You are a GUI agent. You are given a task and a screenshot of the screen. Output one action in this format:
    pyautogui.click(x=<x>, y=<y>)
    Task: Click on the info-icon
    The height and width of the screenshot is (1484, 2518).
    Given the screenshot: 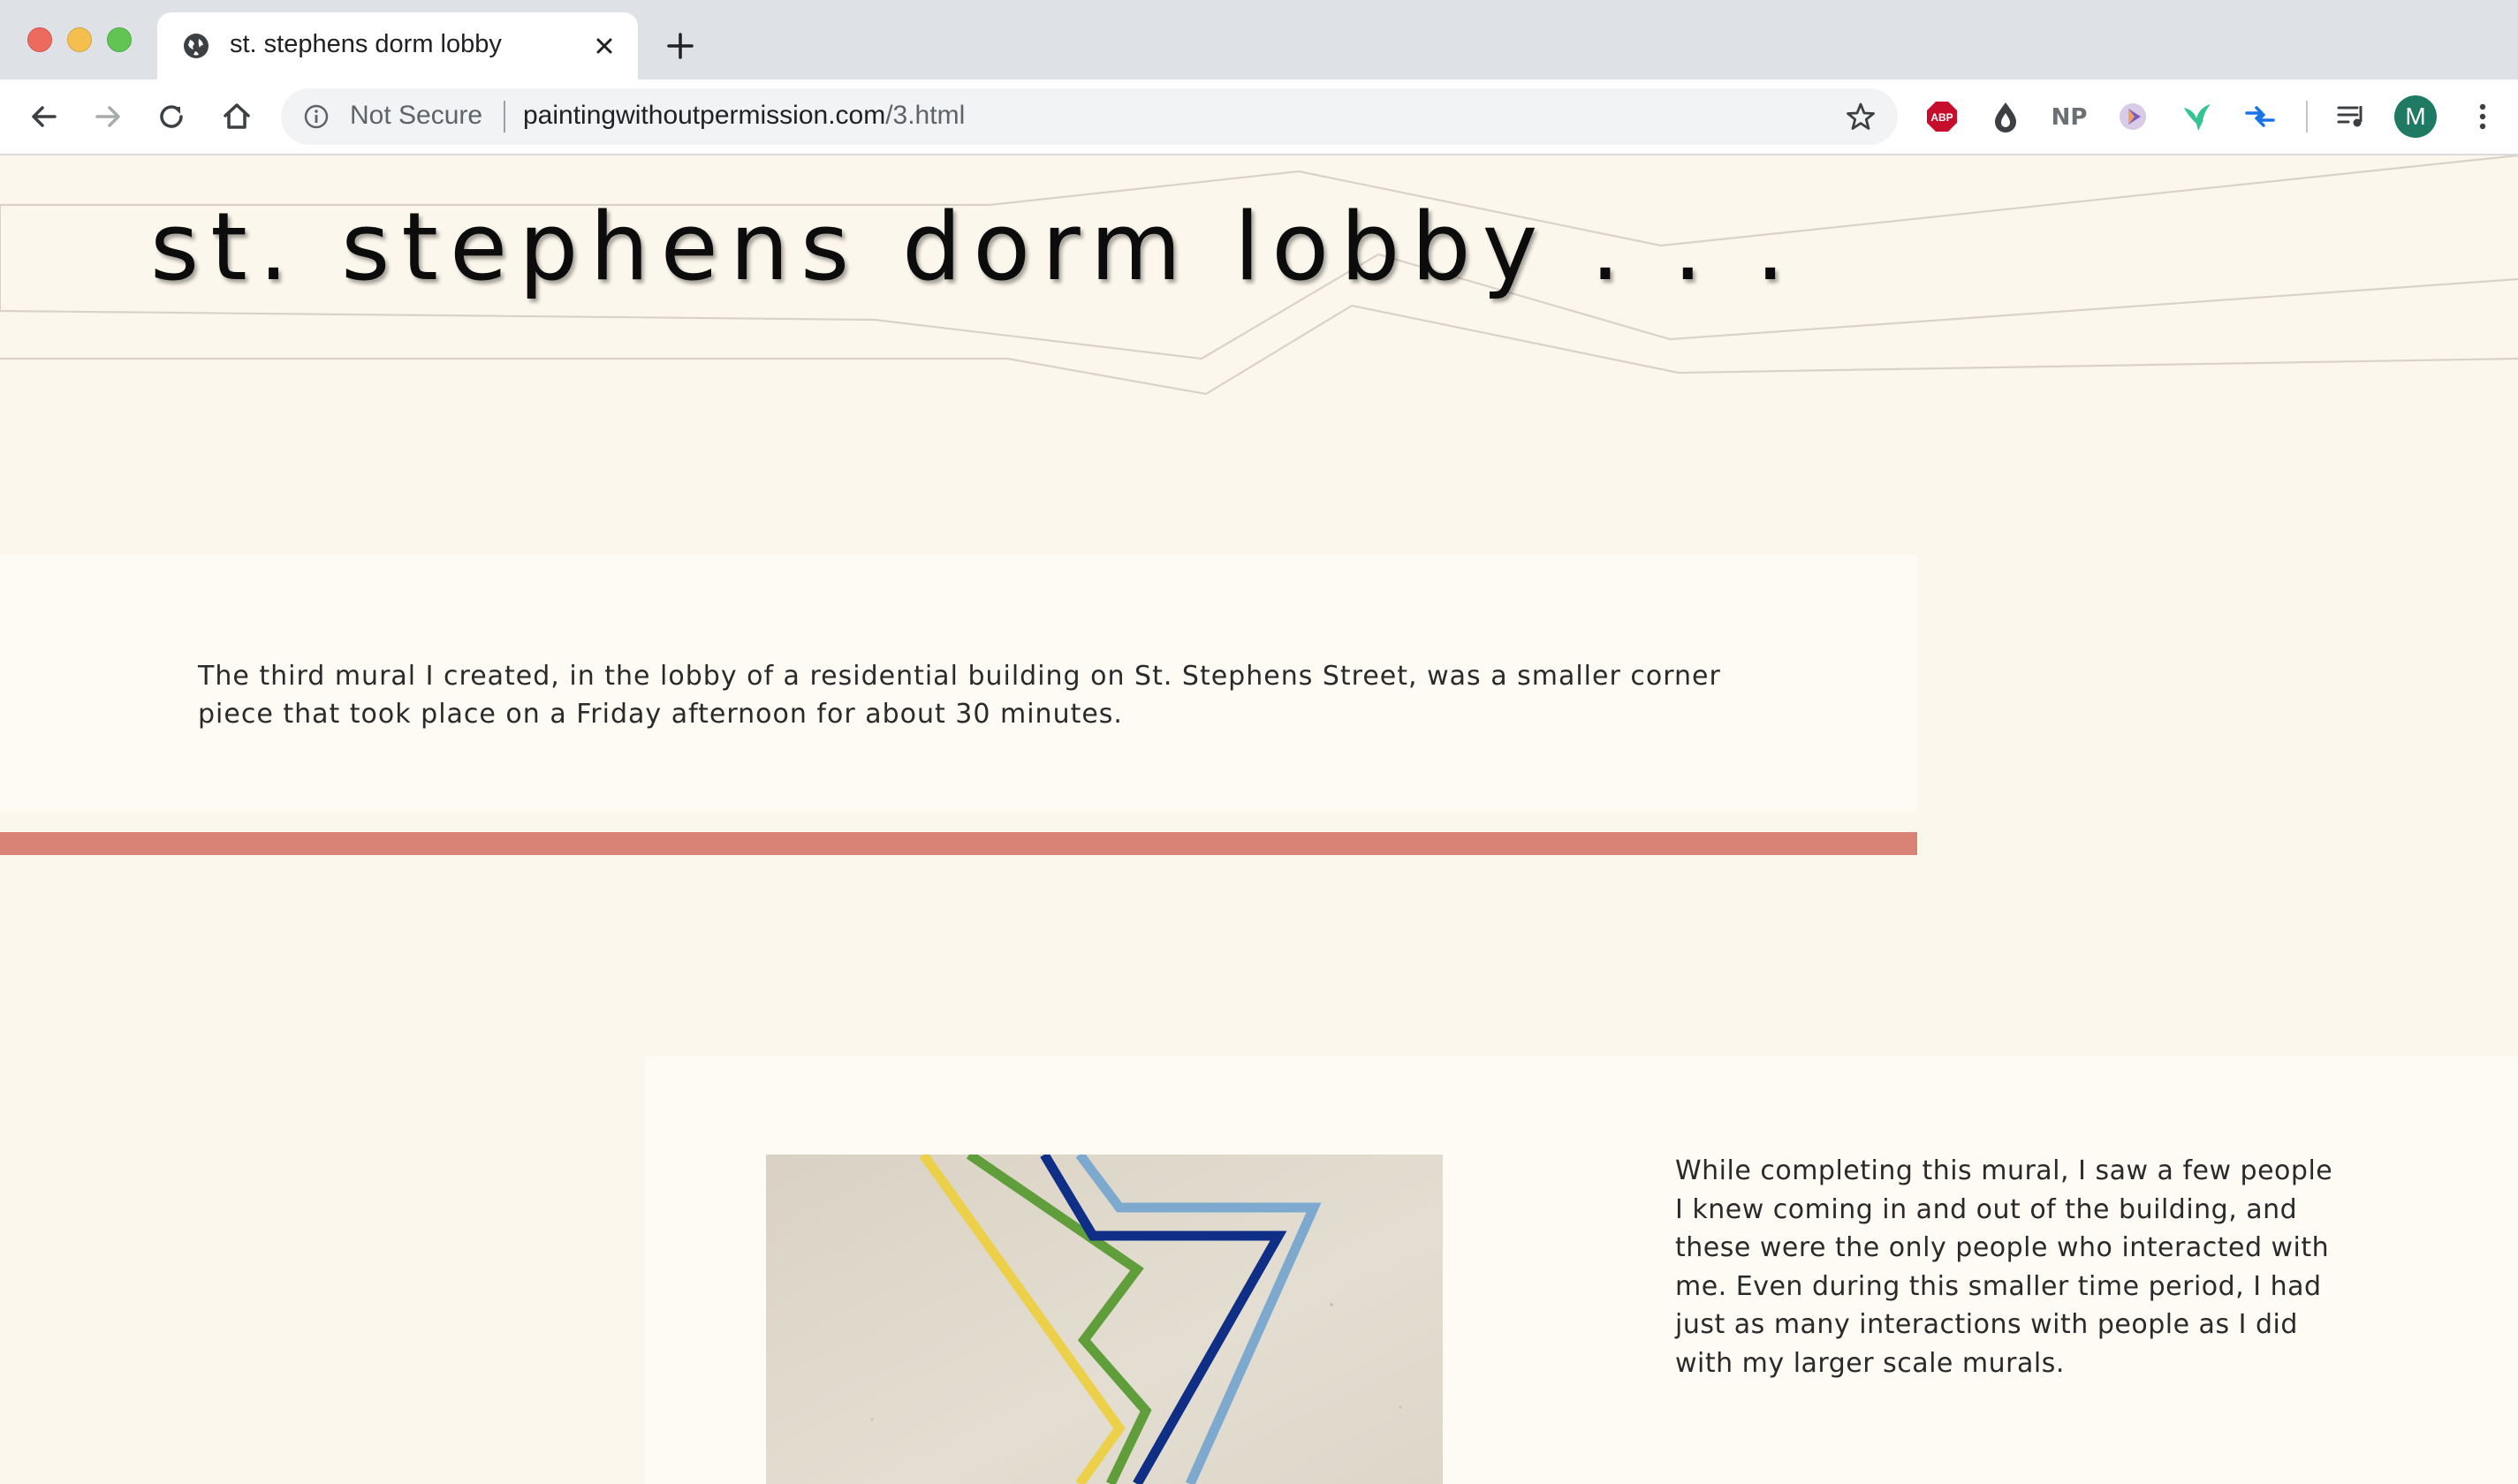 What is the action you would take?
    pyautogui.click(x=316, y=116)
    